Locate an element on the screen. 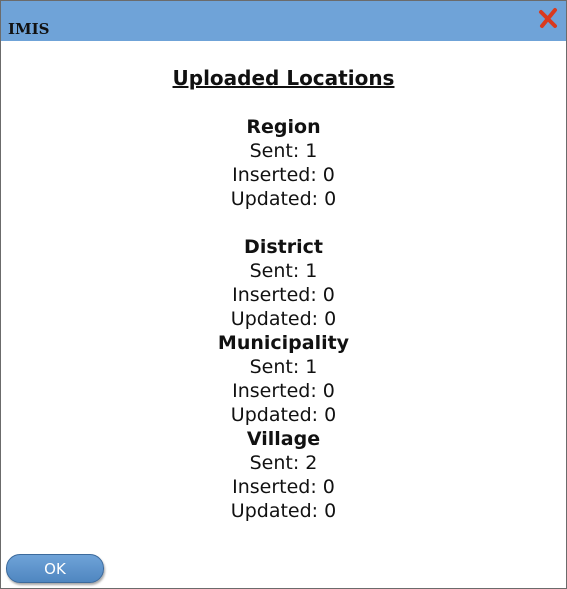 This screenshot has height=589, width=567. section-title: Village is located at coordinates (283, 439).